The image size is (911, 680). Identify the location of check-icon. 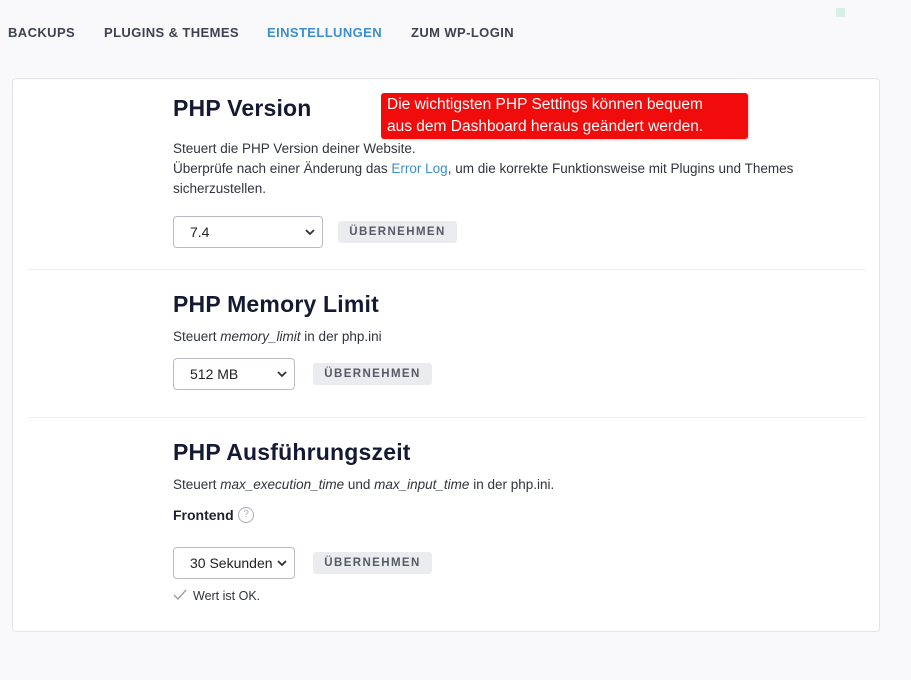
(180, 595).